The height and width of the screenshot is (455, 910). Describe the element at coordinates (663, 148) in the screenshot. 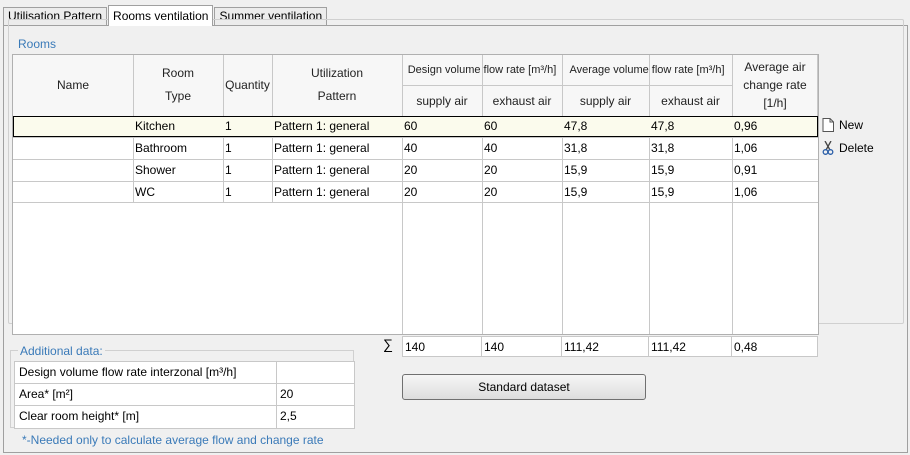

I see `cell-average-exhaust: 31,8` at that location.